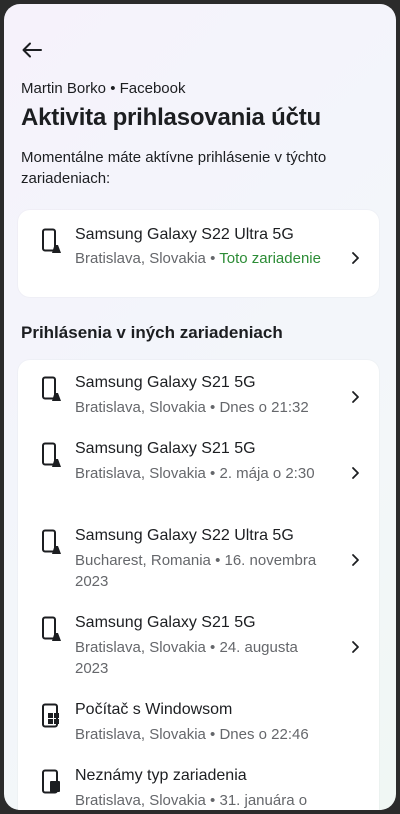  Describe the element at coordinates (50, 715) in the screenshot. I see `windows-icon` at that location.